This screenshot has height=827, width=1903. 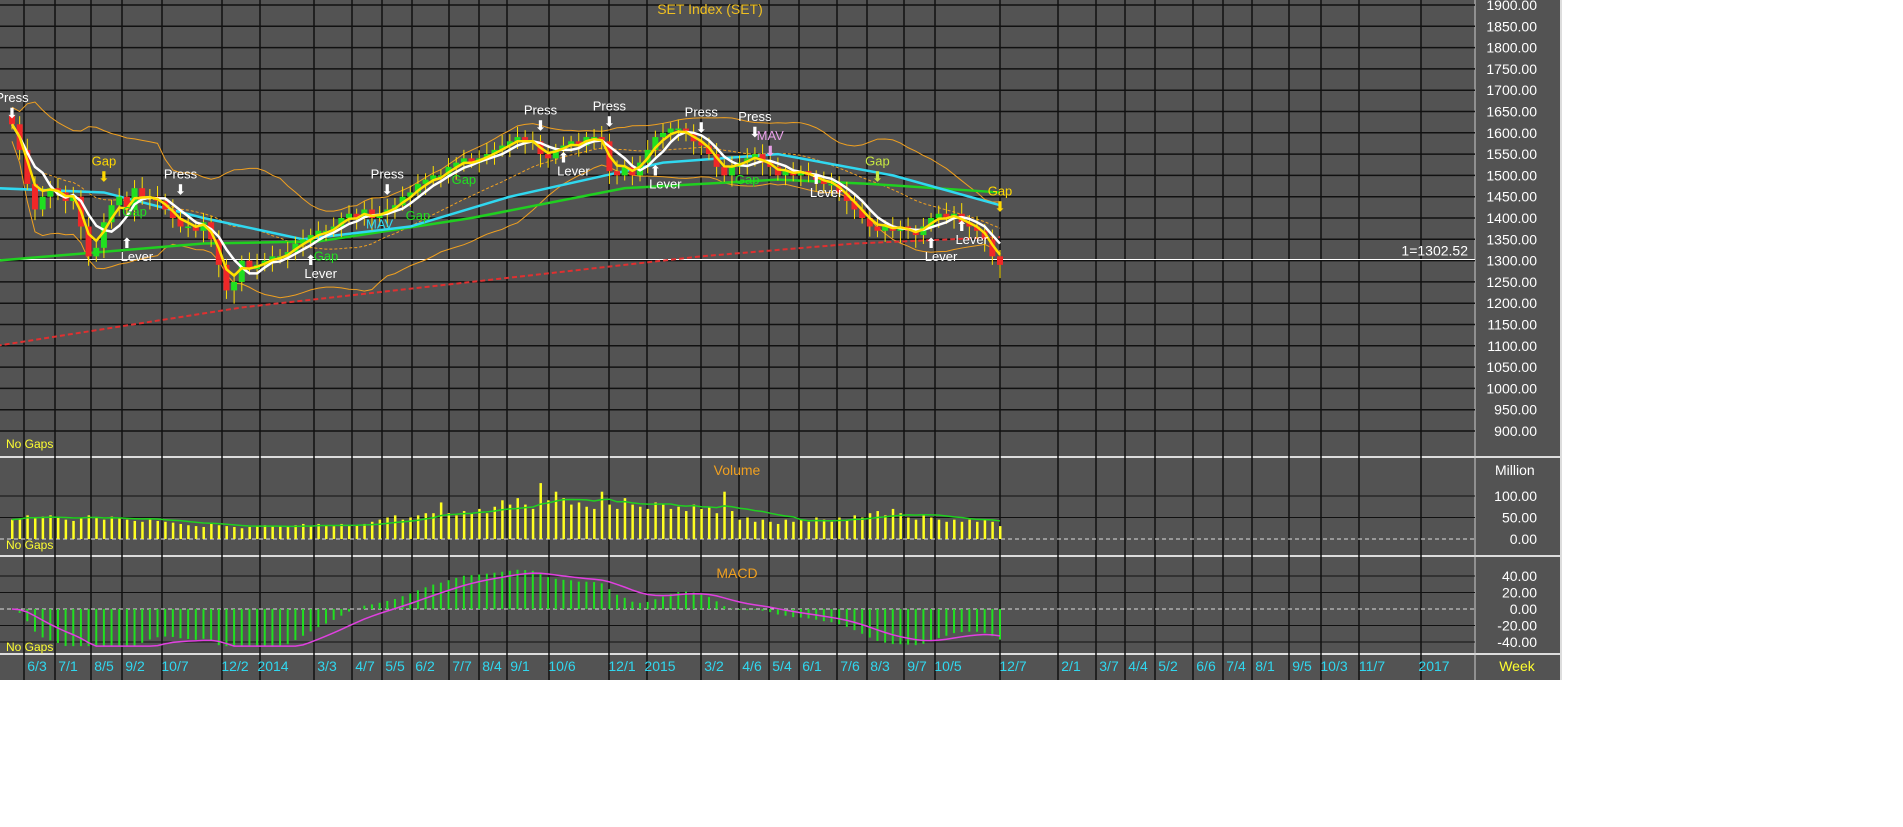 What do you see at coordinates (1512, 346) in the screenshot?
I see `price-tick-label: 1100.00` at bounding box center [1512, 346].